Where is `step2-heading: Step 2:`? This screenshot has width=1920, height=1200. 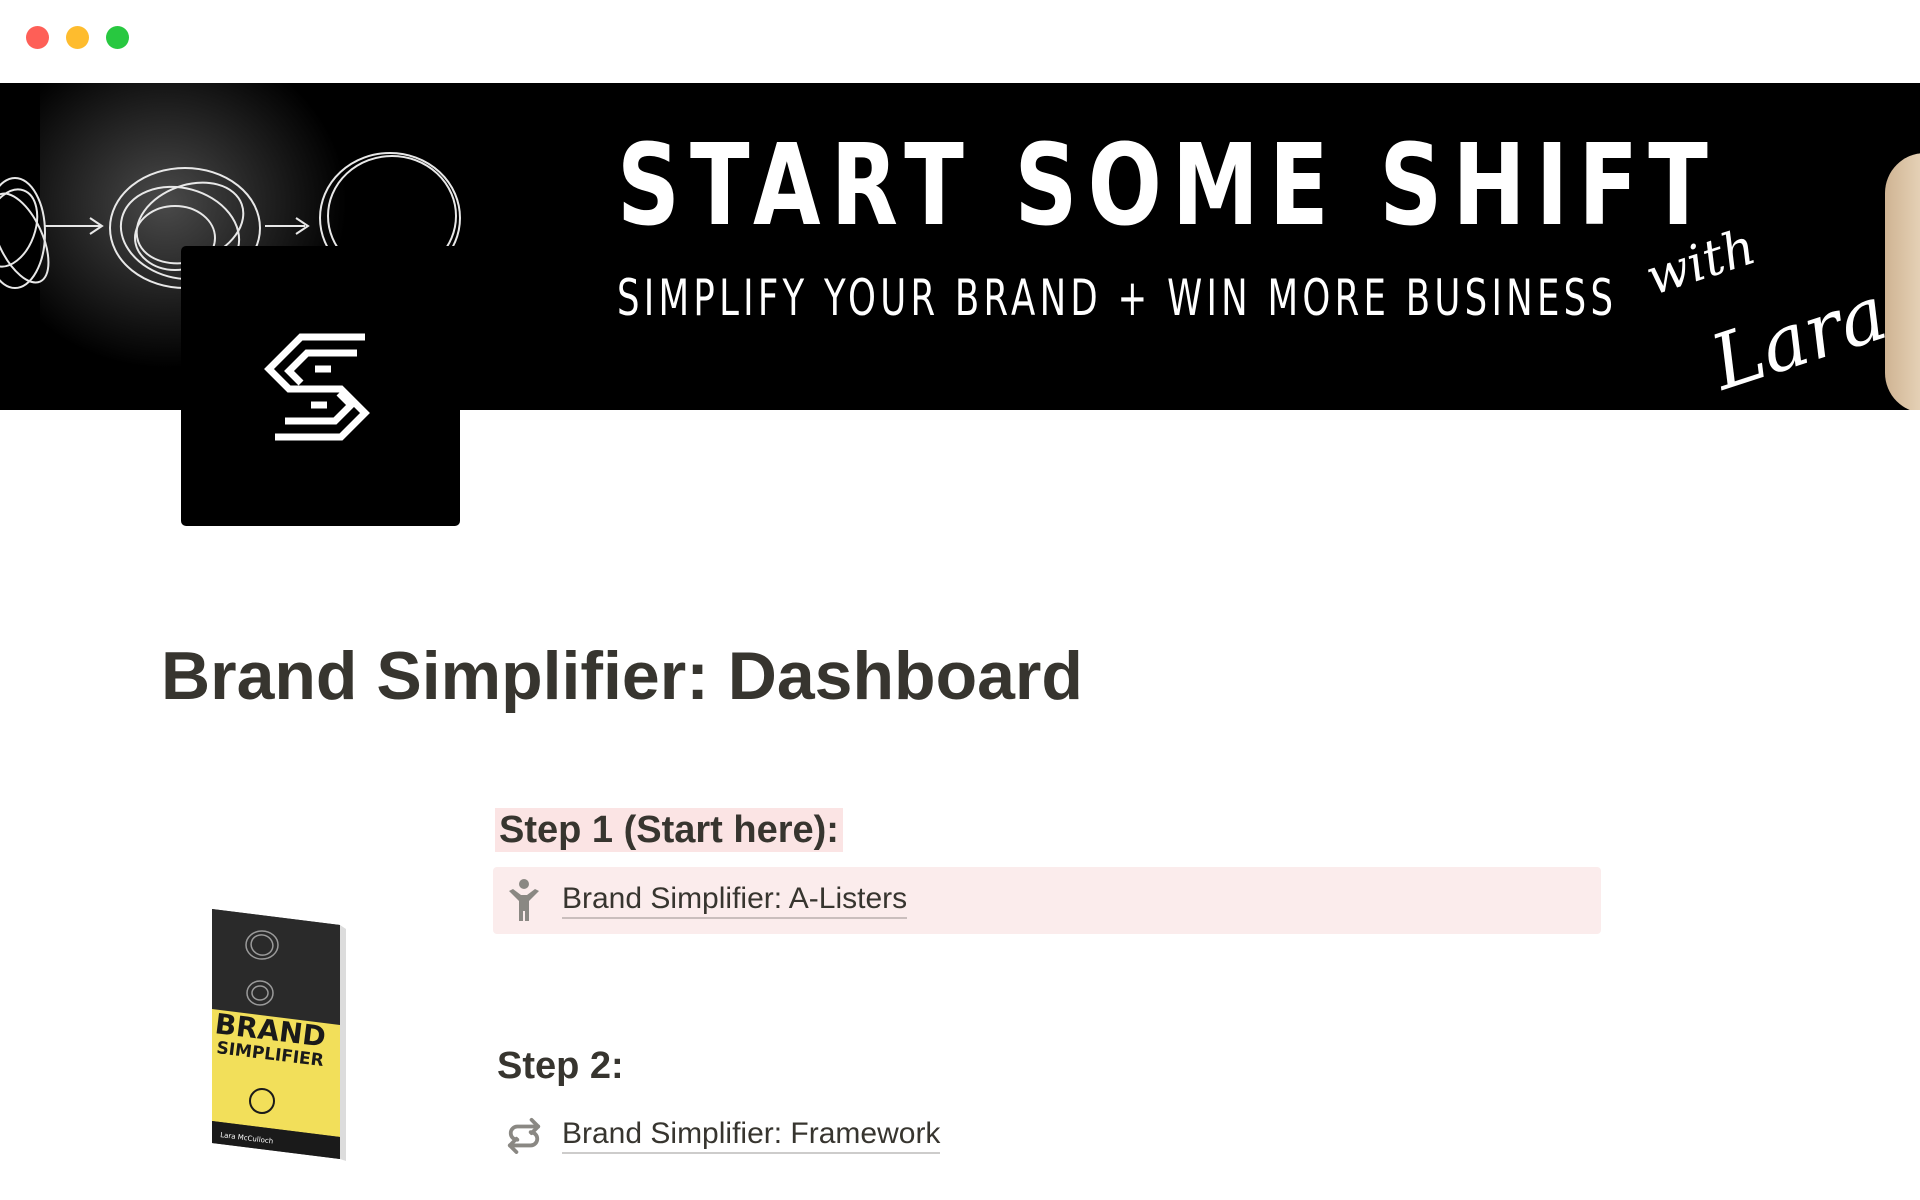
step2-heading: Step 2: is located at coordinates (560, 1066).